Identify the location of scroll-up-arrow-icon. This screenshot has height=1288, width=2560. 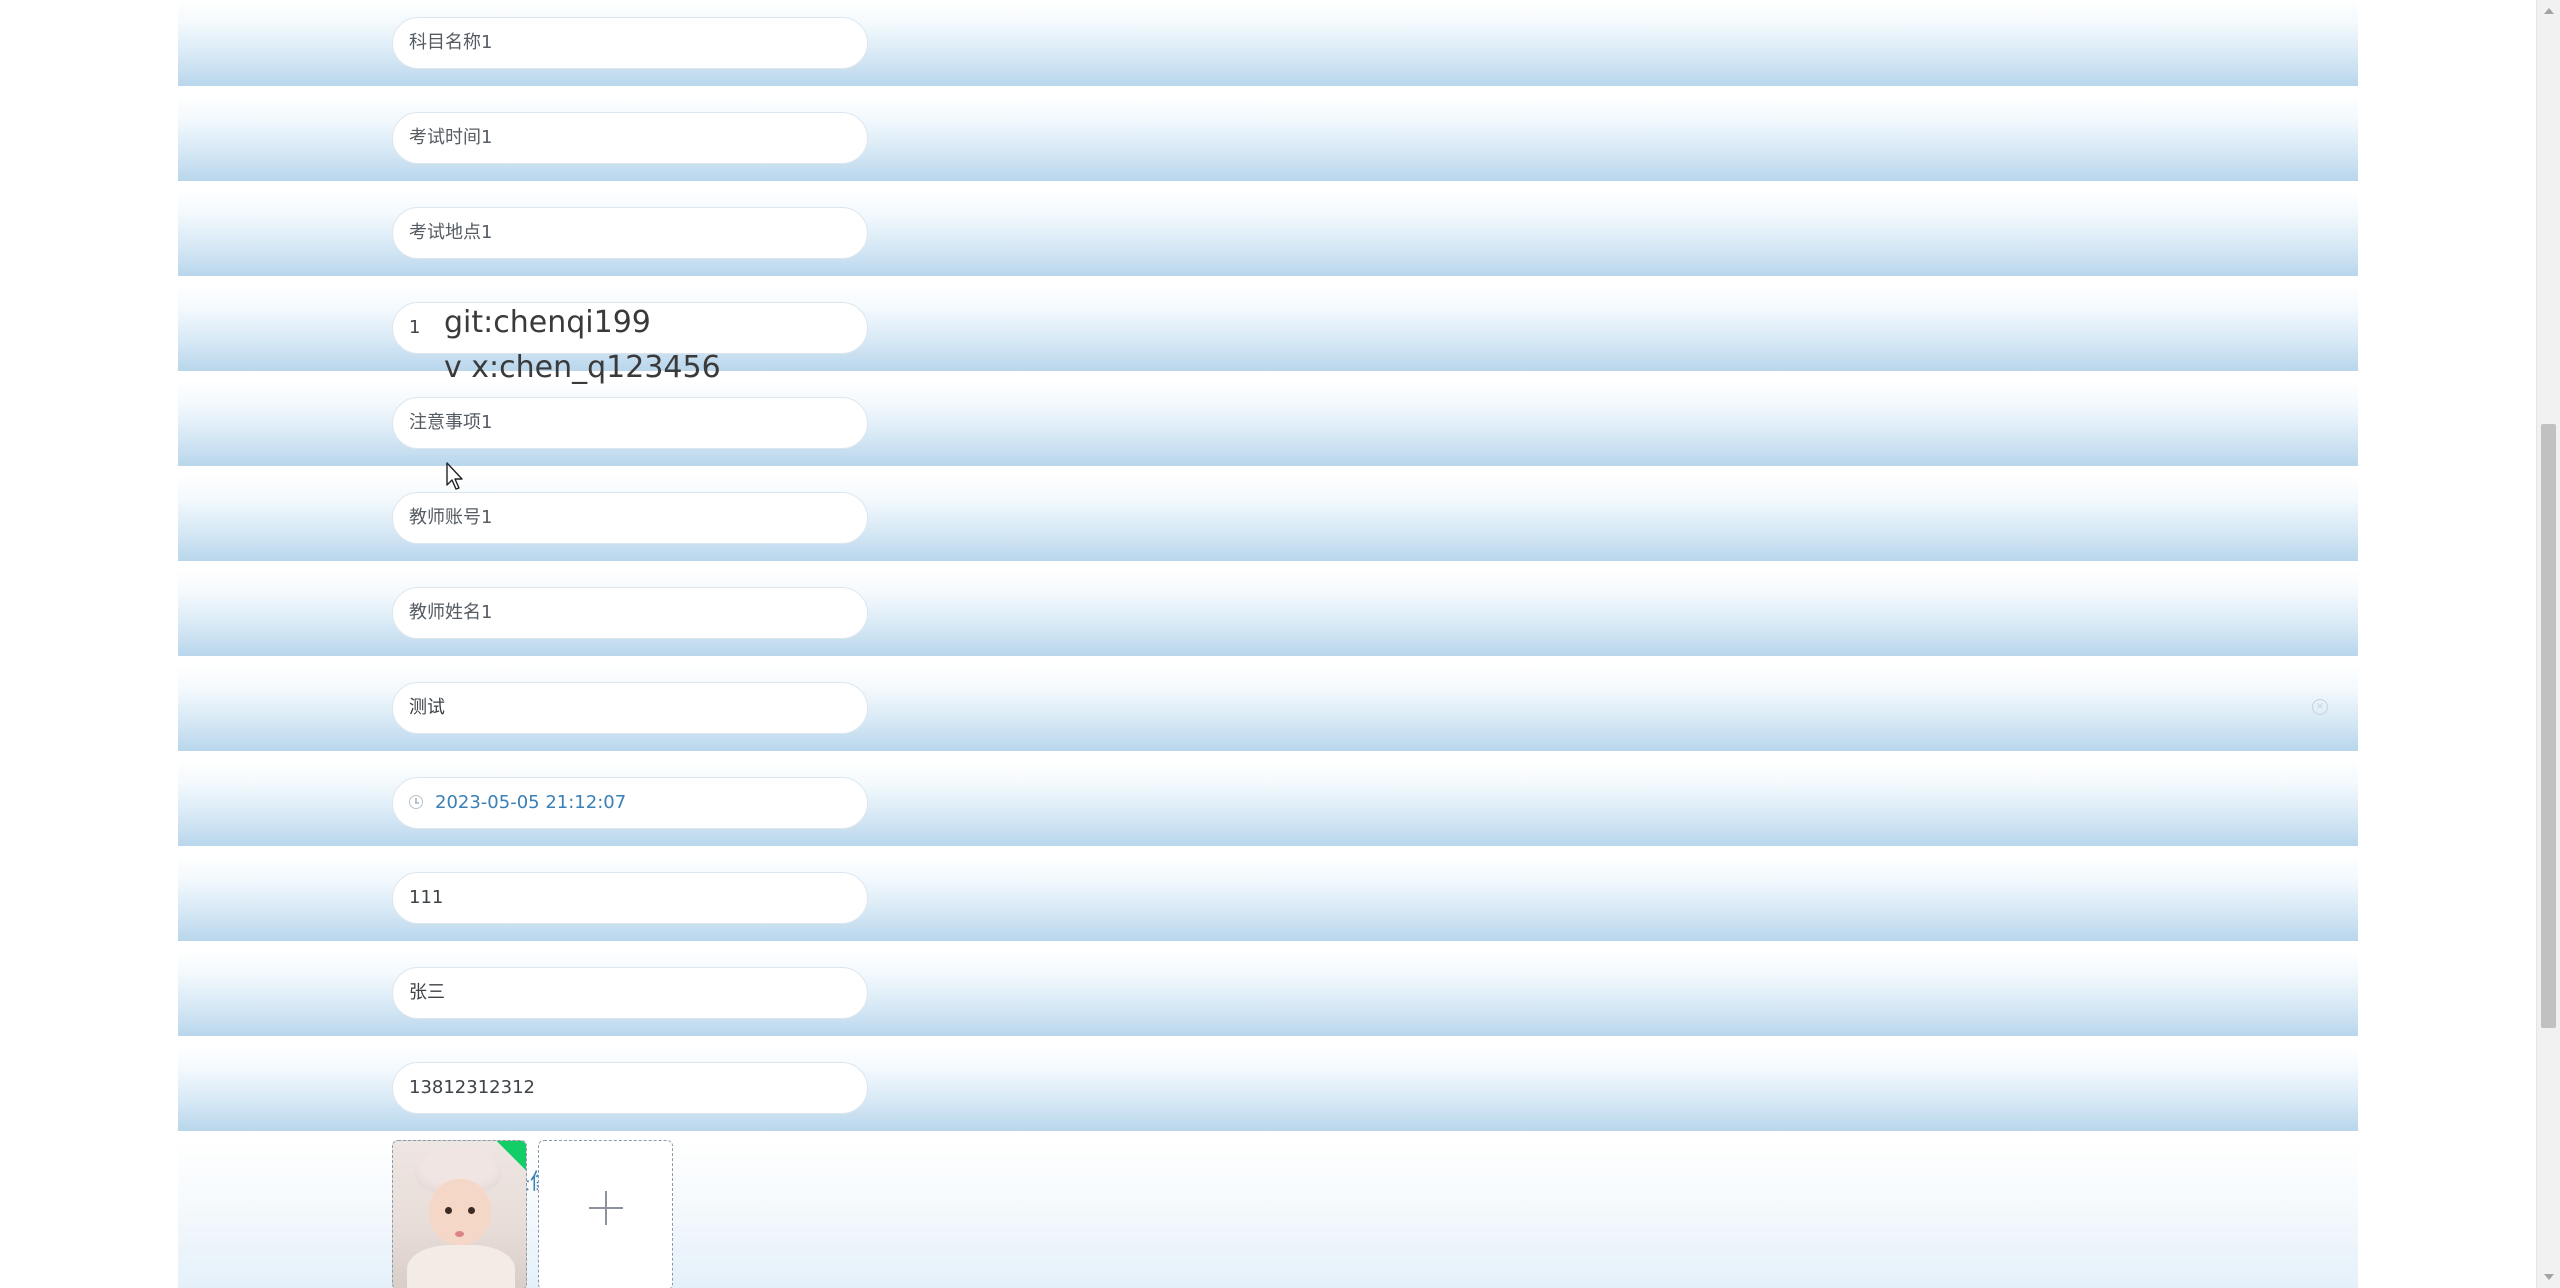
(2549, 11).